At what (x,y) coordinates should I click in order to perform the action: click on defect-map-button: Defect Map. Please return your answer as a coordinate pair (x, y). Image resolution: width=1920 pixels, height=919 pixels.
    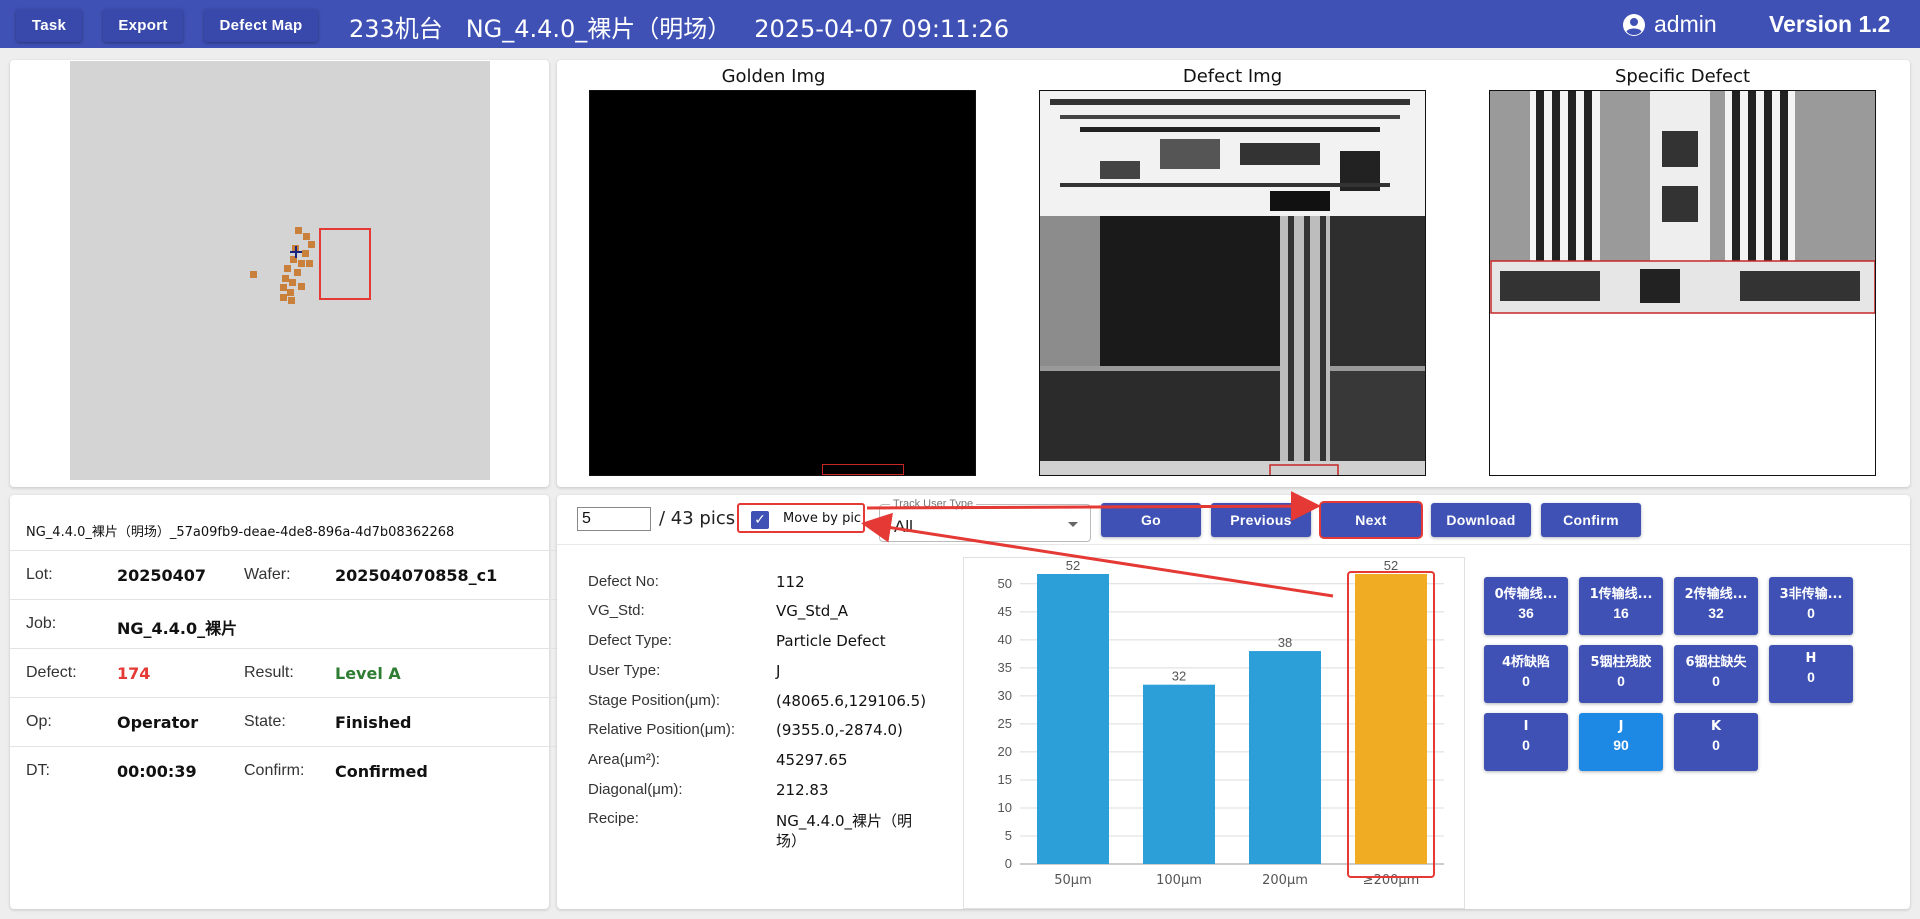
    Looking at the image, I should click on (261, 25).